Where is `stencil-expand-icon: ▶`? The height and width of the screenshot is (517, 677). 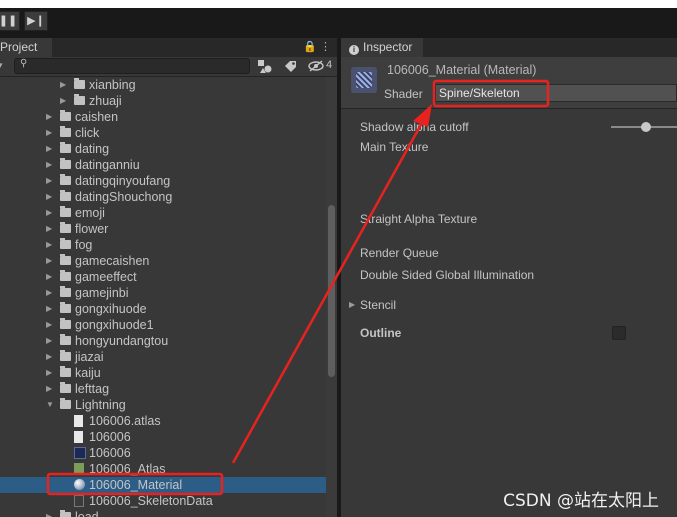 stencil-expand-icon: ▶ is located at coordinates (352, 304).